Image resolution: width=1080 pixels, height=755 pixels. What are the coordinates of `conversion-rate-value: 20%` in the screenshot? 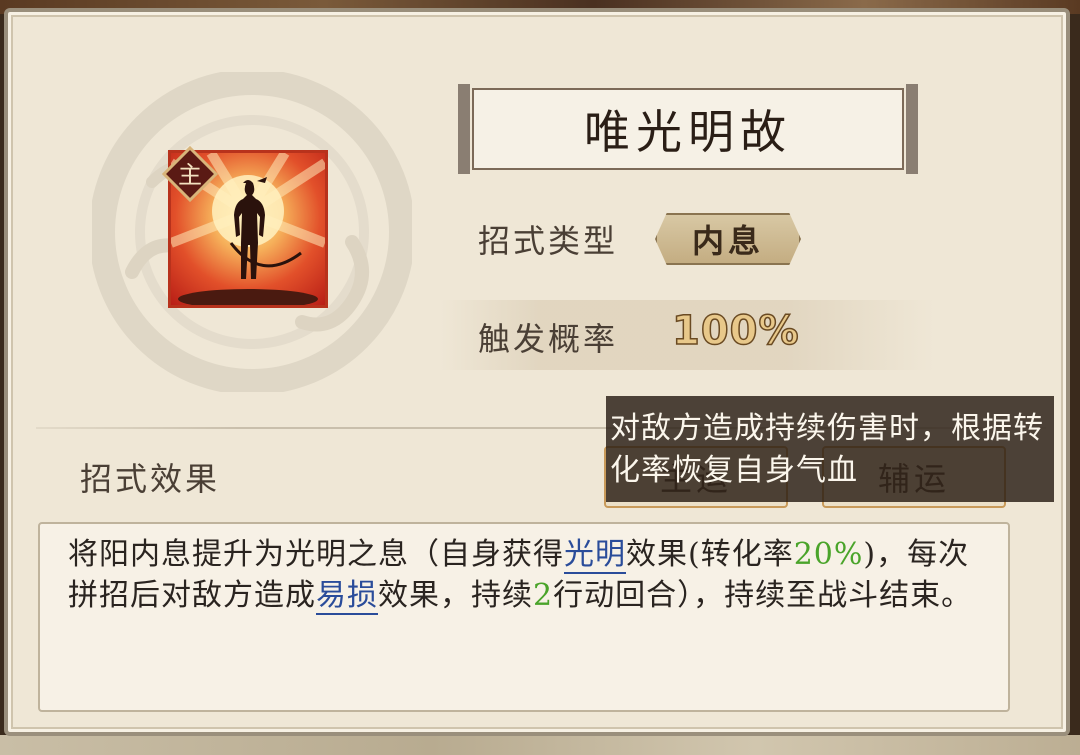 It's located at (828, 554).